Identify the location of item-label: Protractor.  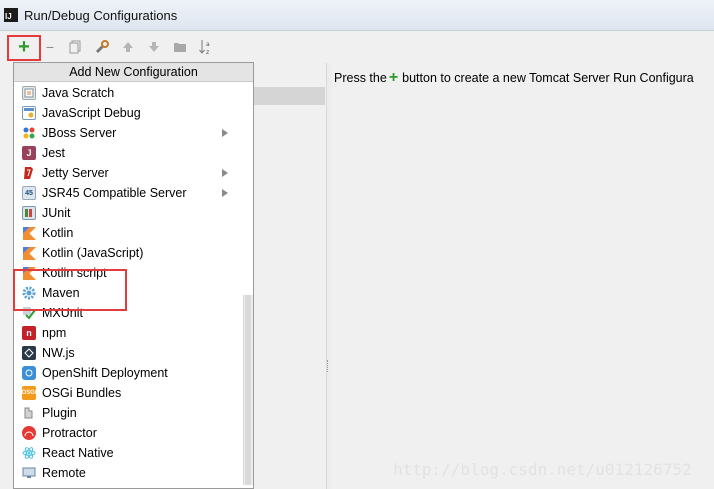
(69, 433).